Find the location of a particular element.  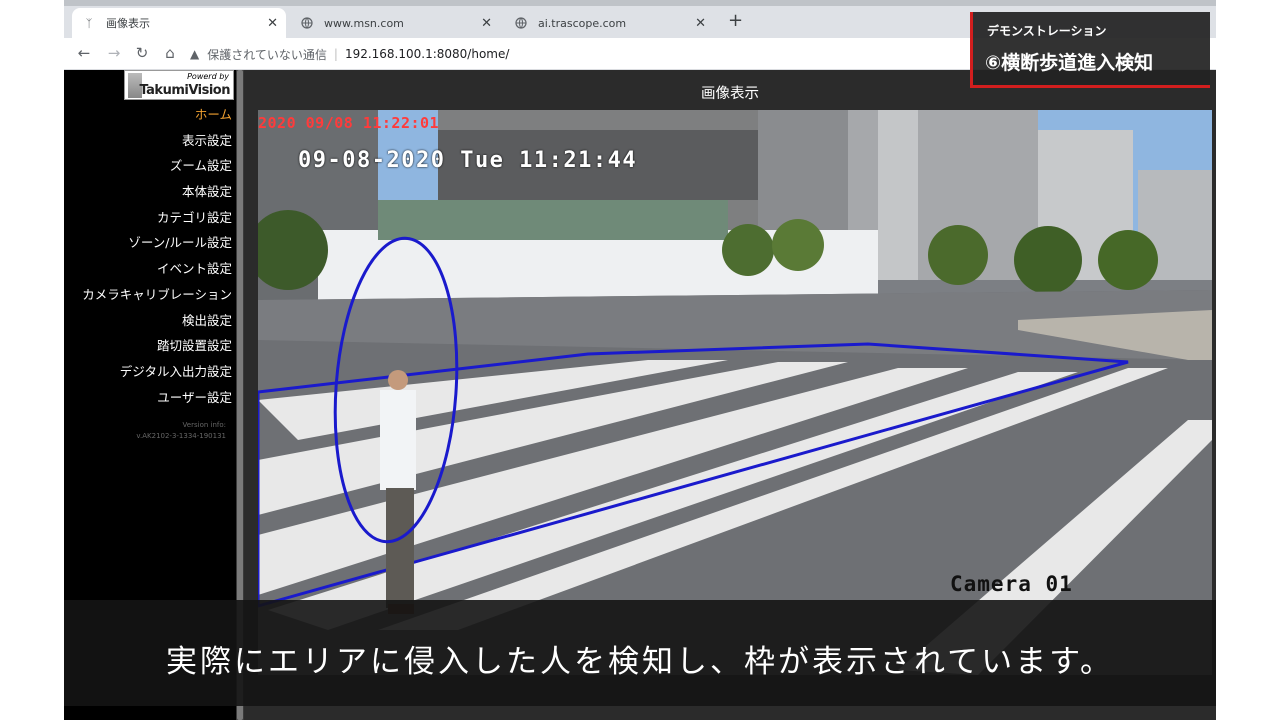

tab-label: 画像表示 is located at coordinates (128, 23).